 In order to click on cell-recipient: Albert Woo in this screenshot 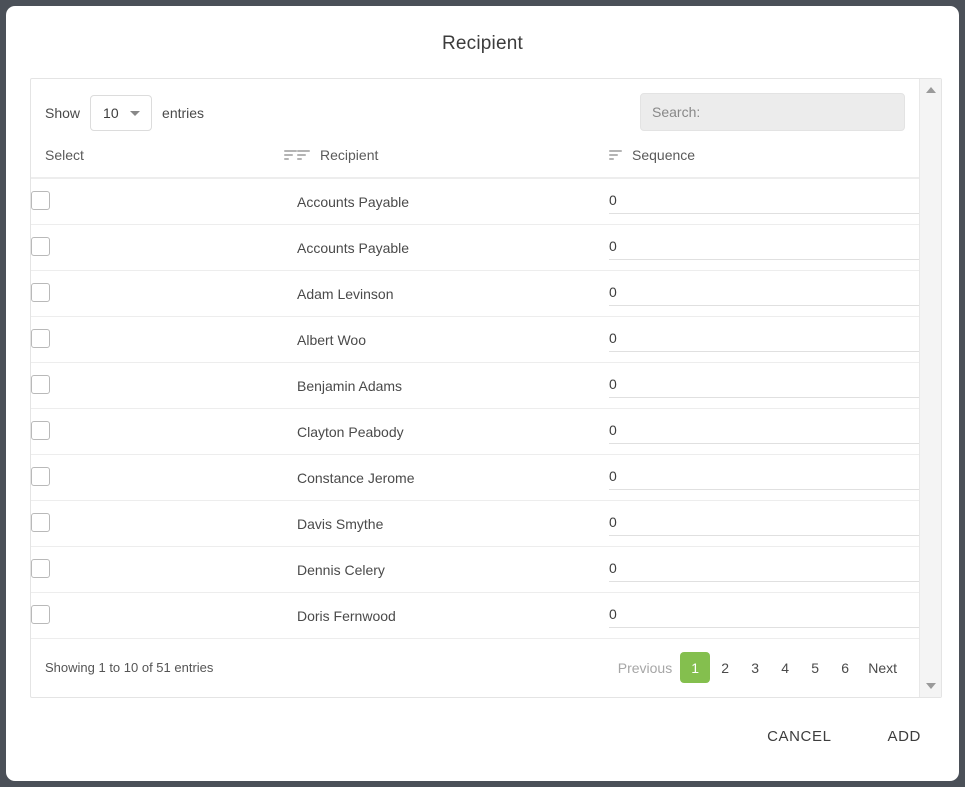, I will do `click(453, 339)`.